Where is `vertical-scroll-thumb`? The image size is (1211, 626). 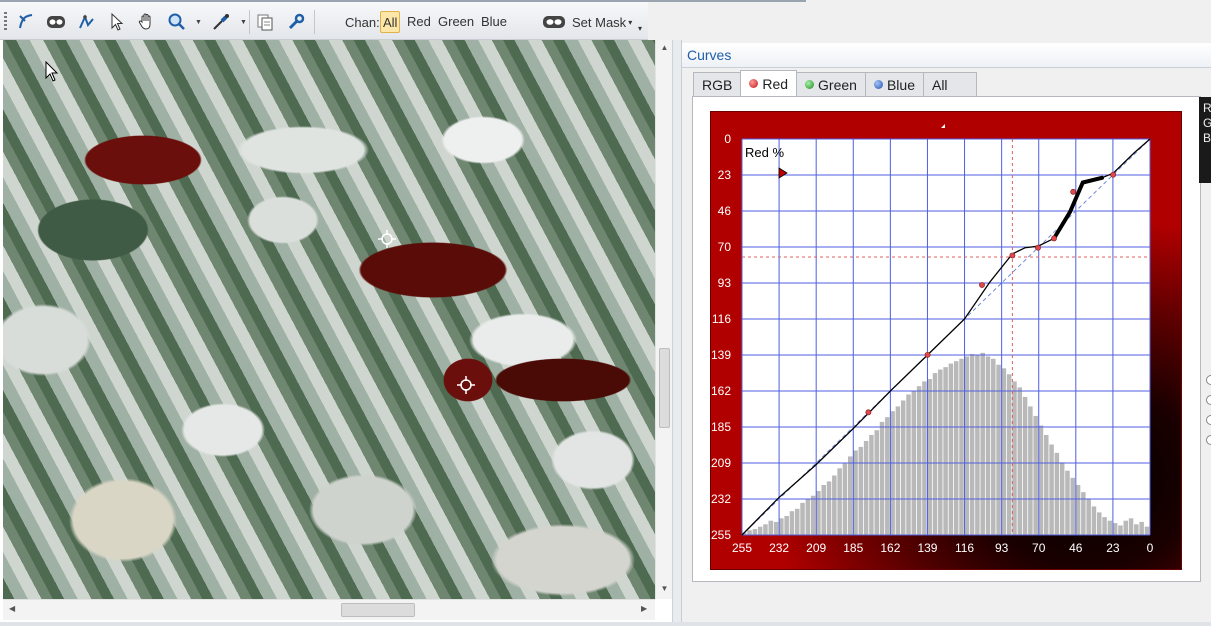 vertical-scroll-thumb is located at coordinates (664, 388).